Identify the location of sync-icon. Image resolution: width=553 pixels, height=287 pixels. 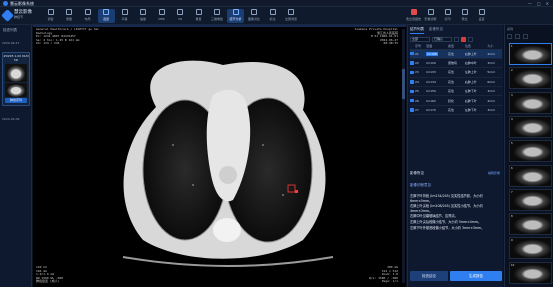
(525, 36).